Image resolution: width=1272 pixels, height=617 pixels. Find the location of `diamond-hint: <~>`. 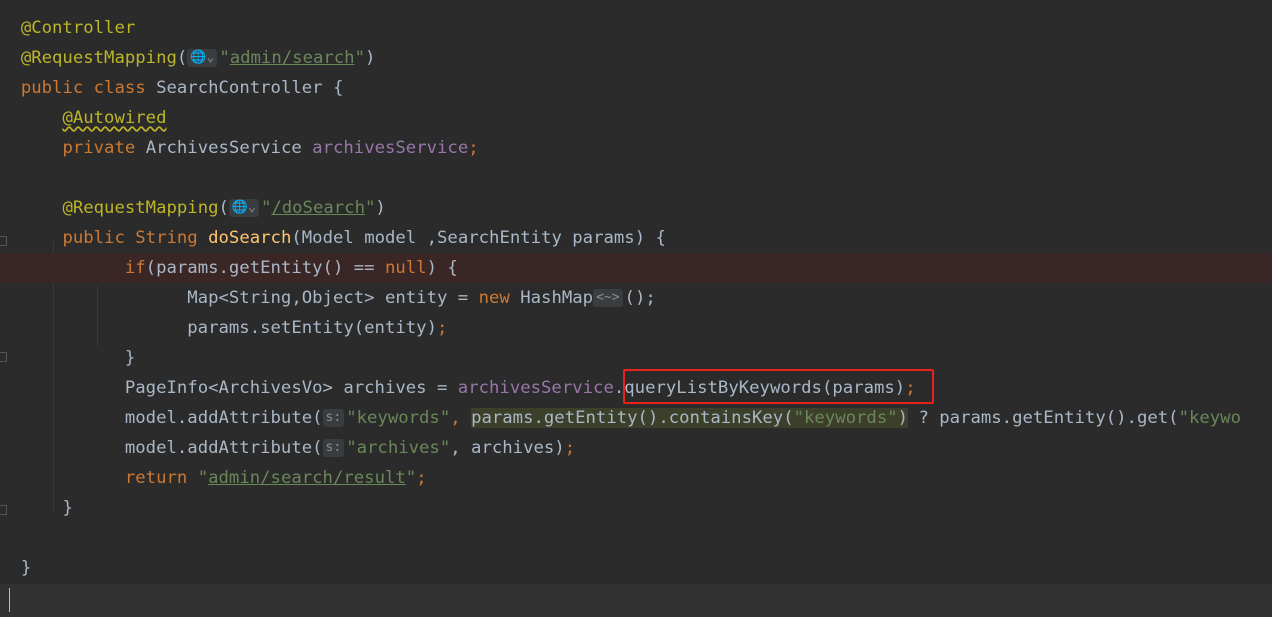

diamond-hint: <~> is located at coordinates (608, 298).